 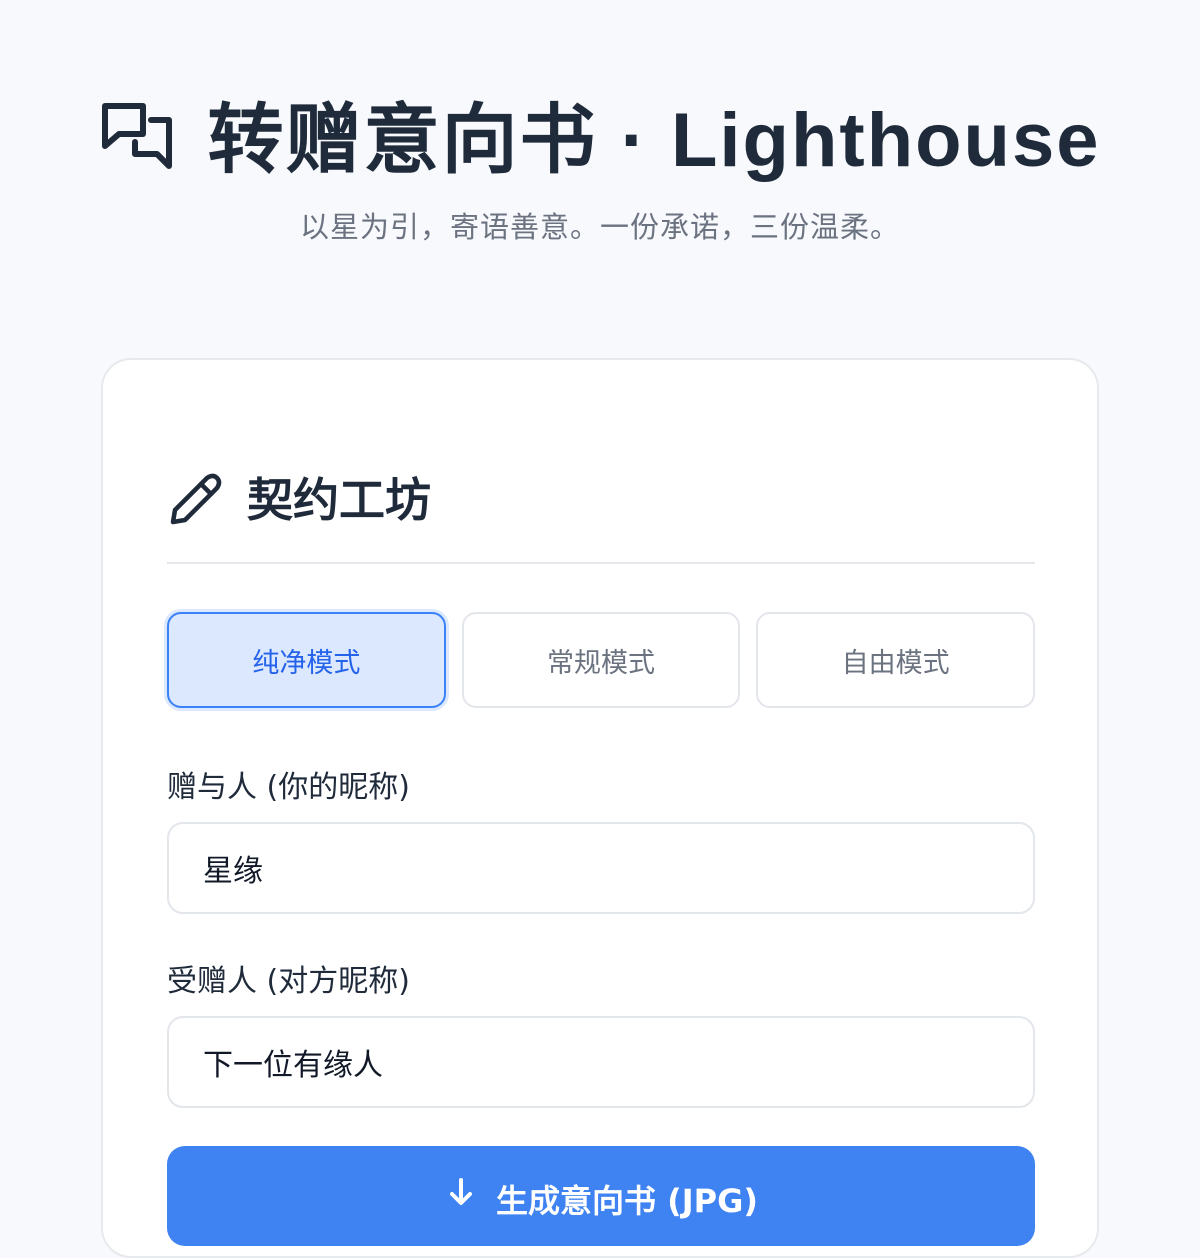 What do you see at coordinates (599, 227) in the screenshot?
I see `page-subtitle: 以星为引，寄语善意。一份承诺，三份温柔。` at bounding box center [599, 227].